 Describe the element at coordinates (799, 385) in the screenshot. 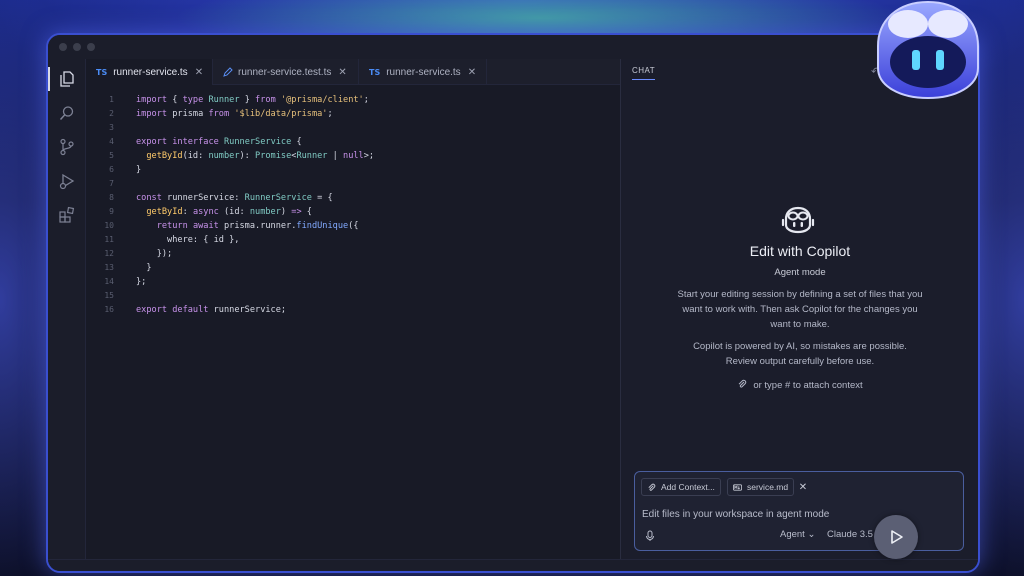

I see `attach-hint: or type # to attach context` at that location.